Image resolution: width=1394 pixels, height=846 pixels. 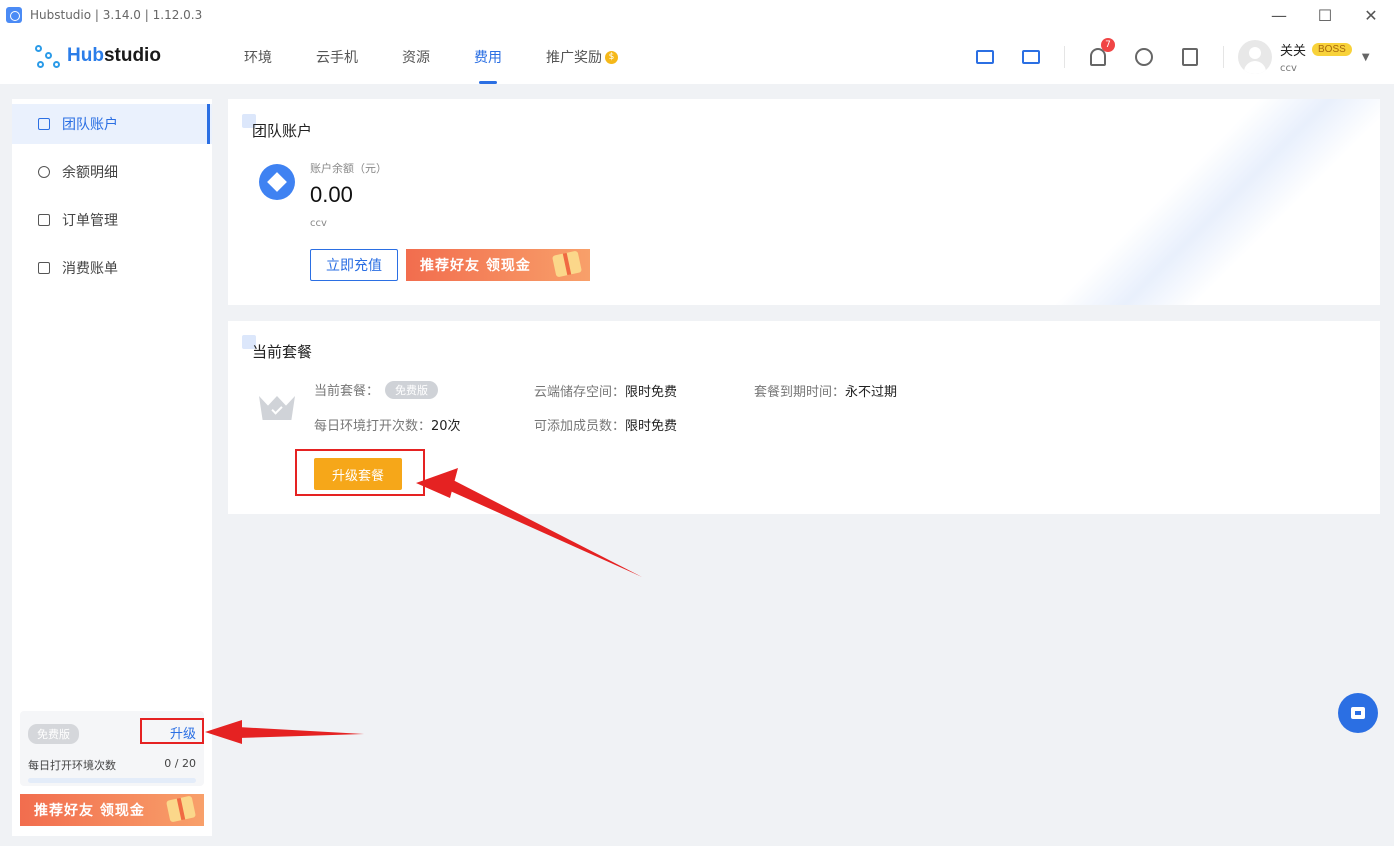 What do you see at coordinates (358, 474) in the screenshot?
I see `upgrade-plan-button: 升级套餐` at bounding box center [358, 474].